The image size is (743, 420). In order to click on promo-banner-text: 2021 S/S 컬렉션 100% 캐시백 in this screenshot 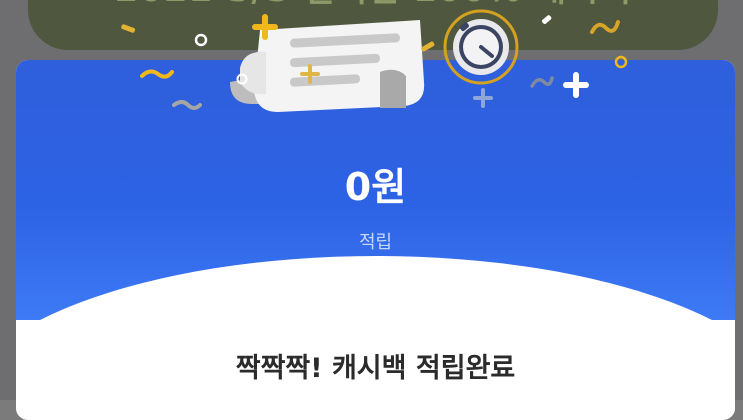, I will do `click(373, 5)`.